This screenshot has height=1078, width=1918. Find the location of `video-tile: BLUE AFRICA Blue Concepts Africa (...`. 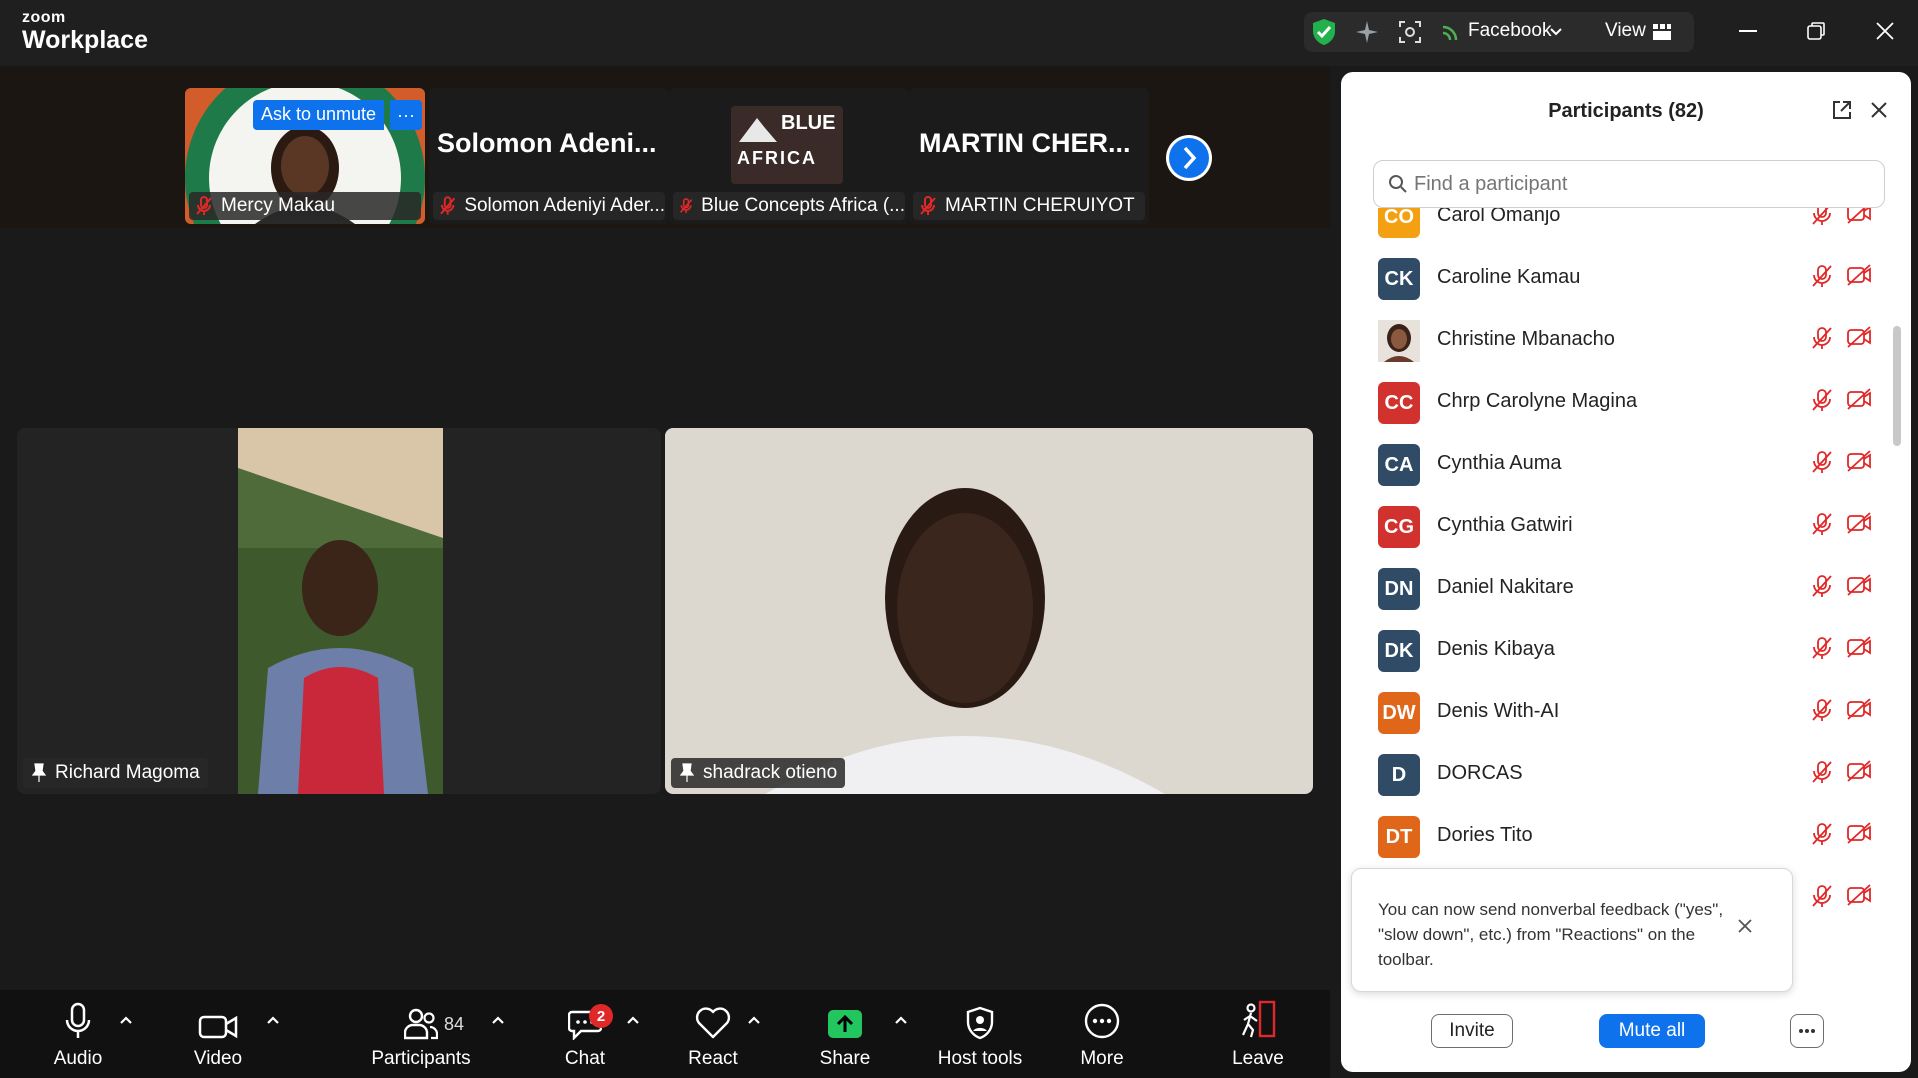

video-tile: BLUE AFRICA Blue Concepts Africa (... is located at coordinates (789, 156).